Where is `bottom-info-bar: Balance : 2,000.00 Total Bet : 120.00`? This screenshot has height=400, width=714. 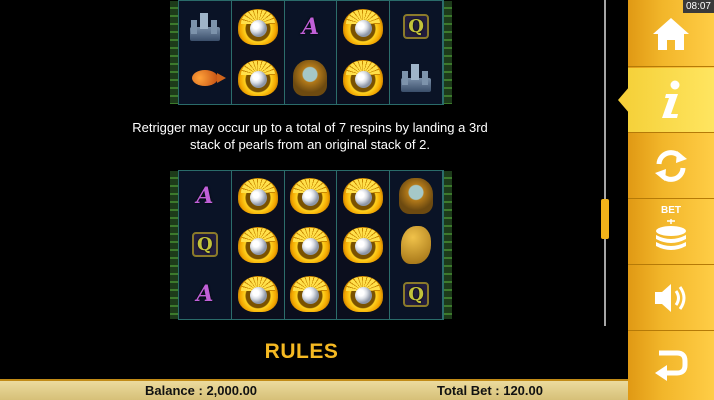
bottom-info-bar: Balance : 2,000.00 Total Bet : 120.00 is located at coordinates (314, 389).